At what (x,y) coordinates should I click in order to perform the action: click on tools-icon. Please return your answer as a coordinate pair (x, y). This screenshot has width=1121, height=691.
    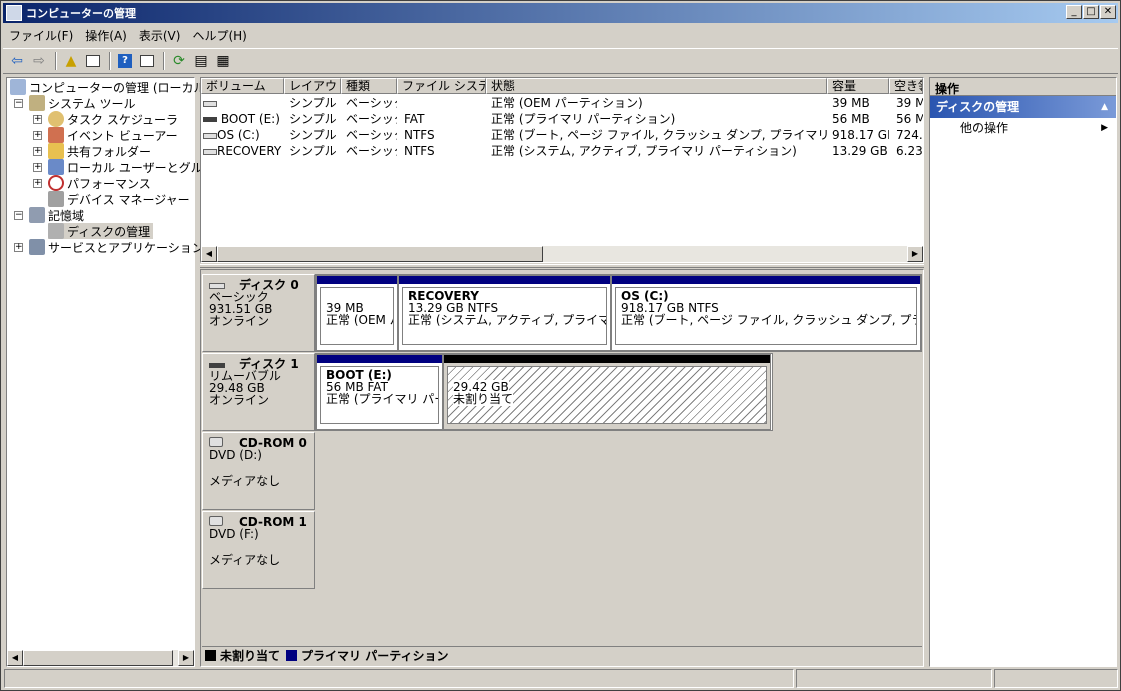
    Looking at the image, I should click on (37, 103).